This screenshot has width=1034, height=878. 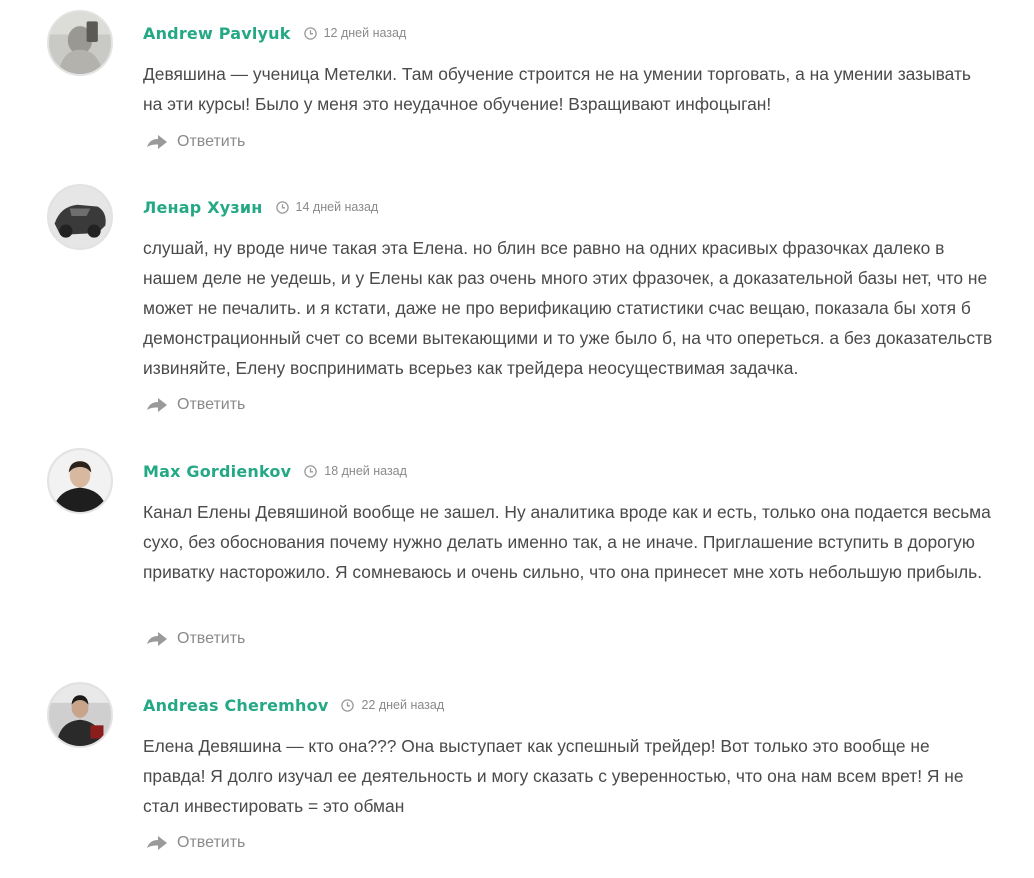 What do you see at coordinates (403, 705) in the screenshot?
I see `comment-date: 22 дней назад` at bounding box center [403, 705].